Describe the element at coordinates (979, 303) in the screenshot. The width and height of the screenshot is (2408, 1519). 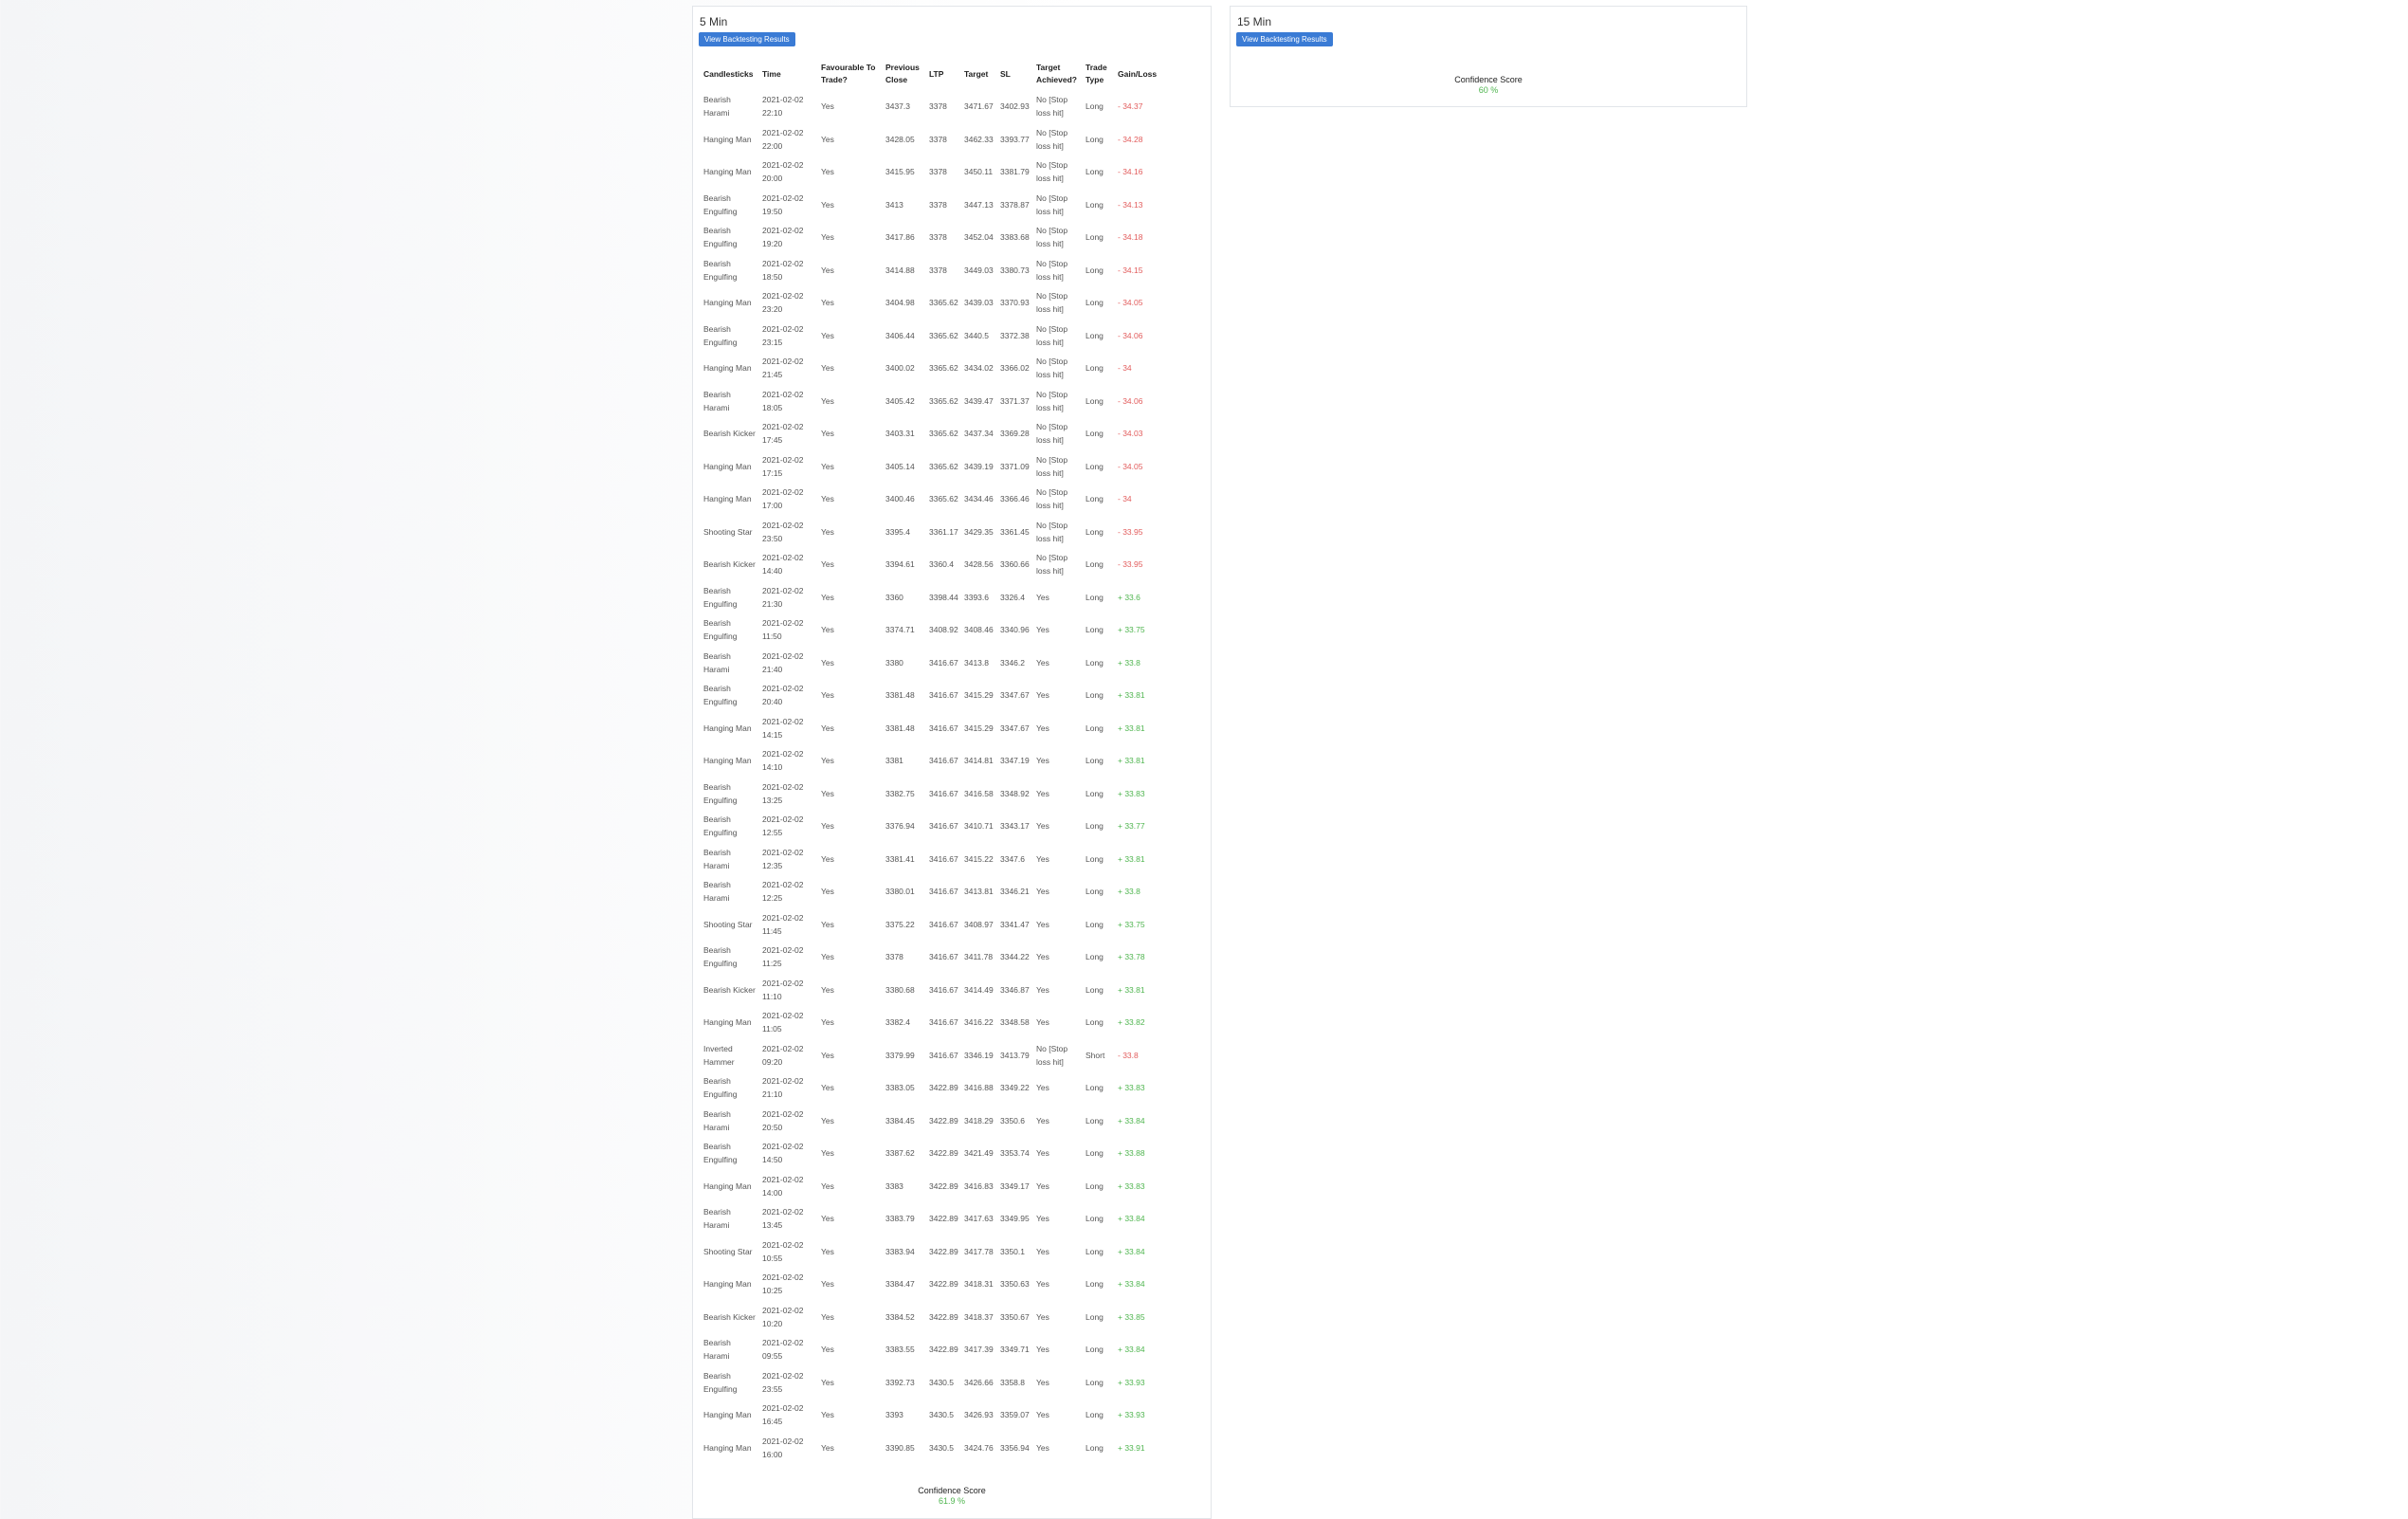
I see `cell-target: 3439.03` at that location.